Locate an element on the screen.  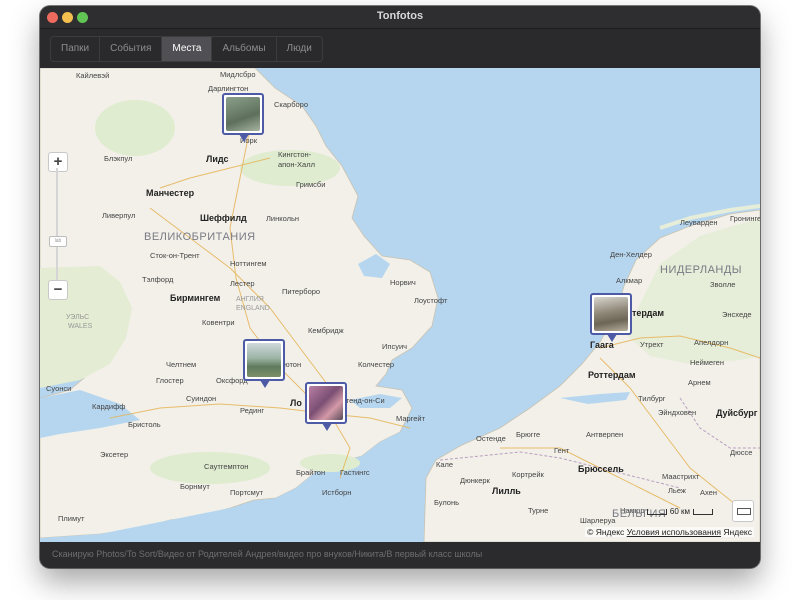
label-charleroi: Шарлеруа is located at coordinates (598, 520).